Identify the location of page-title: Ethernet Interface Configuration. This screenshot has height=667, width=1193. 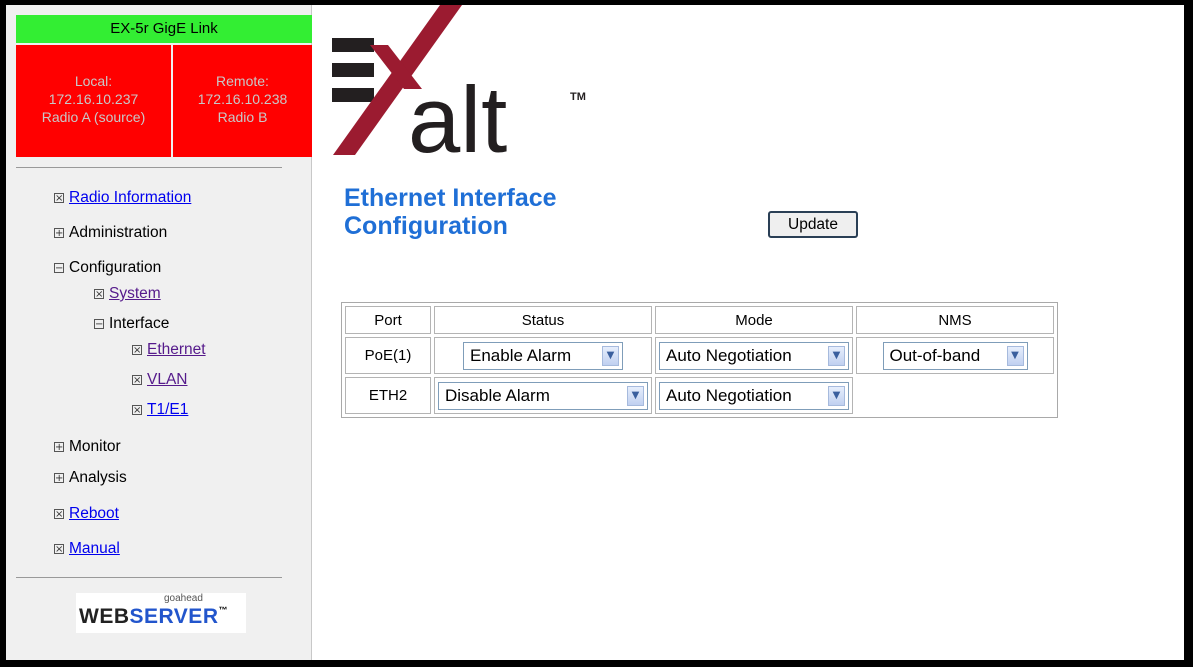
(450, 212).